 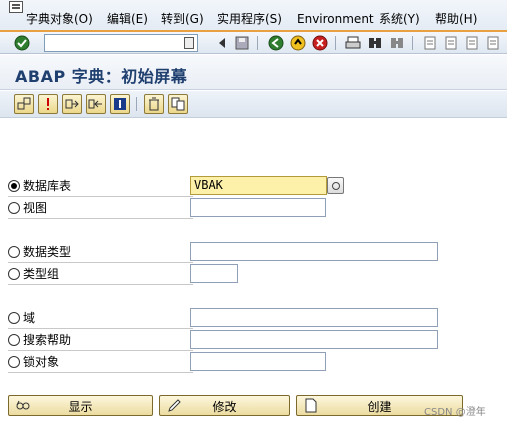 What do you see at coordinates (455, 412) in the screenshot?
I see `watermark: CSDN @澄年` at bounding box center [455, 412].